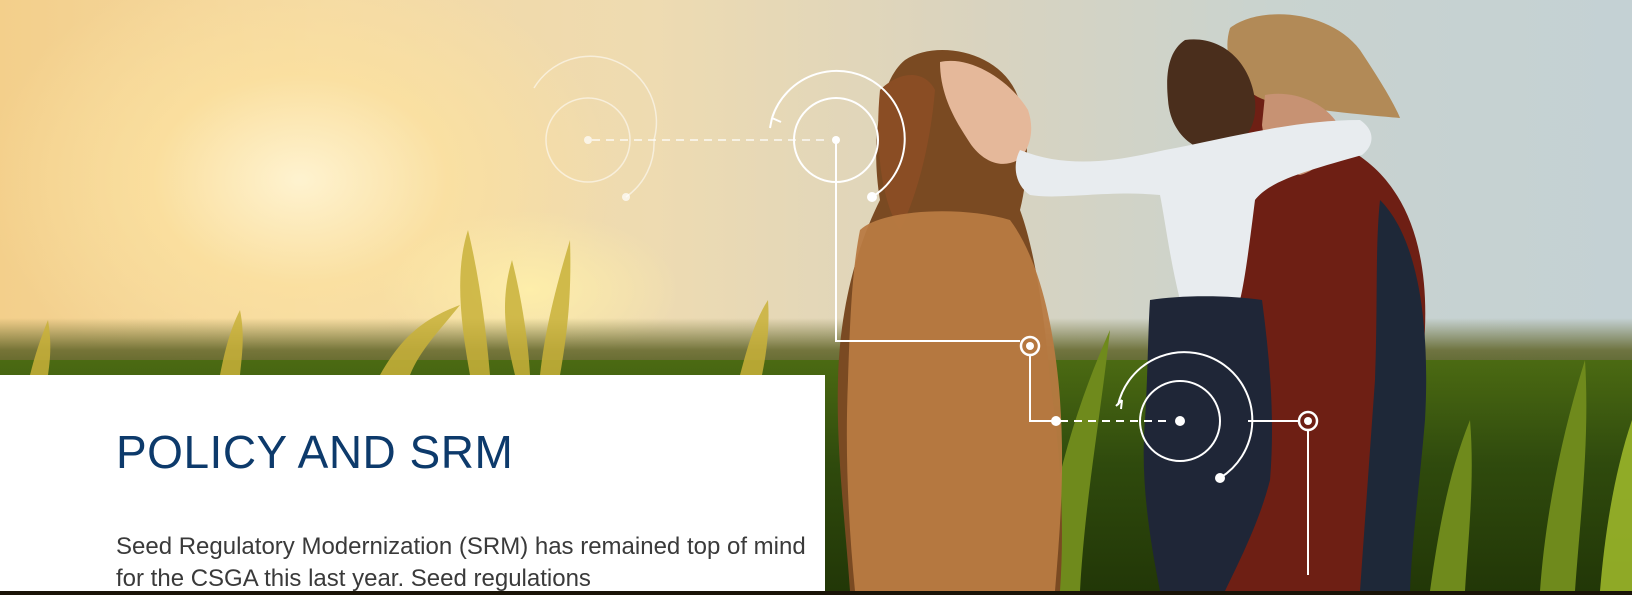 The width and height of the screenshot is (1632, 595). What do you see at coordinates (315, 452) in the screenshot?
I see `section-title: POLICY AND SRM` at bounding box center [315, 452].